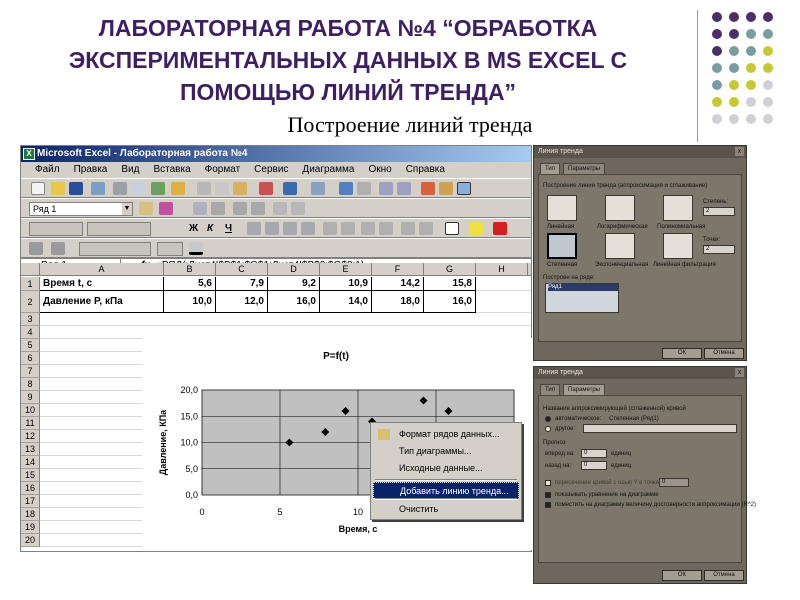  Describe the element at coordinates (328, 169) in the screenshot. I see `menu-item: Диаграмма` at that location.